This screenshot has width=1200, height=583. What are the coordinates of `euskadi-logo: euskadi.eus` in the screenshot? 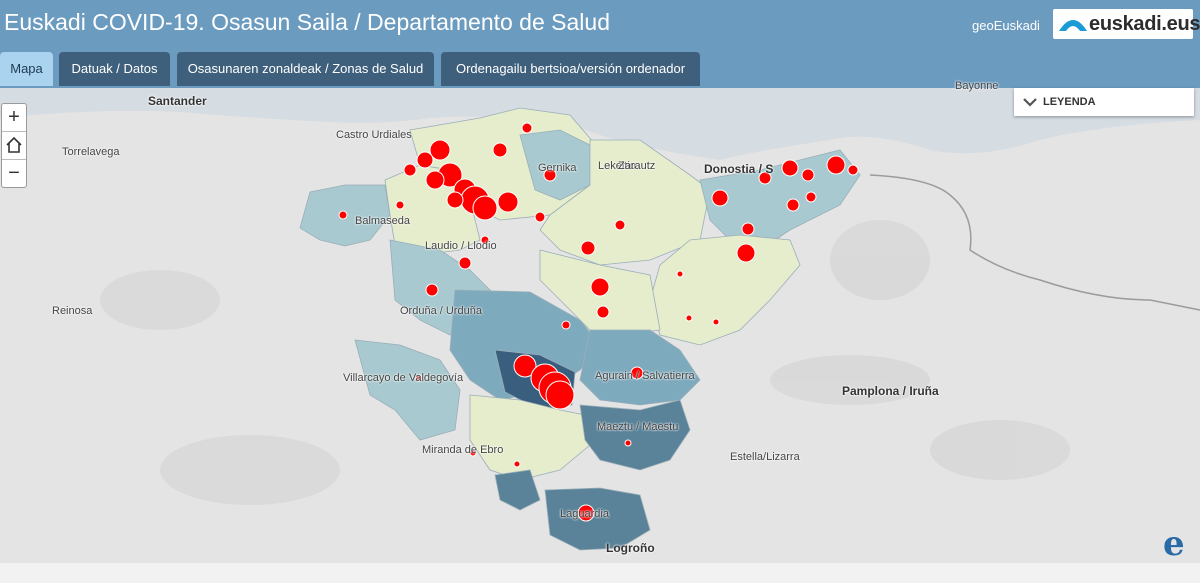 It's located at (1126, 24).